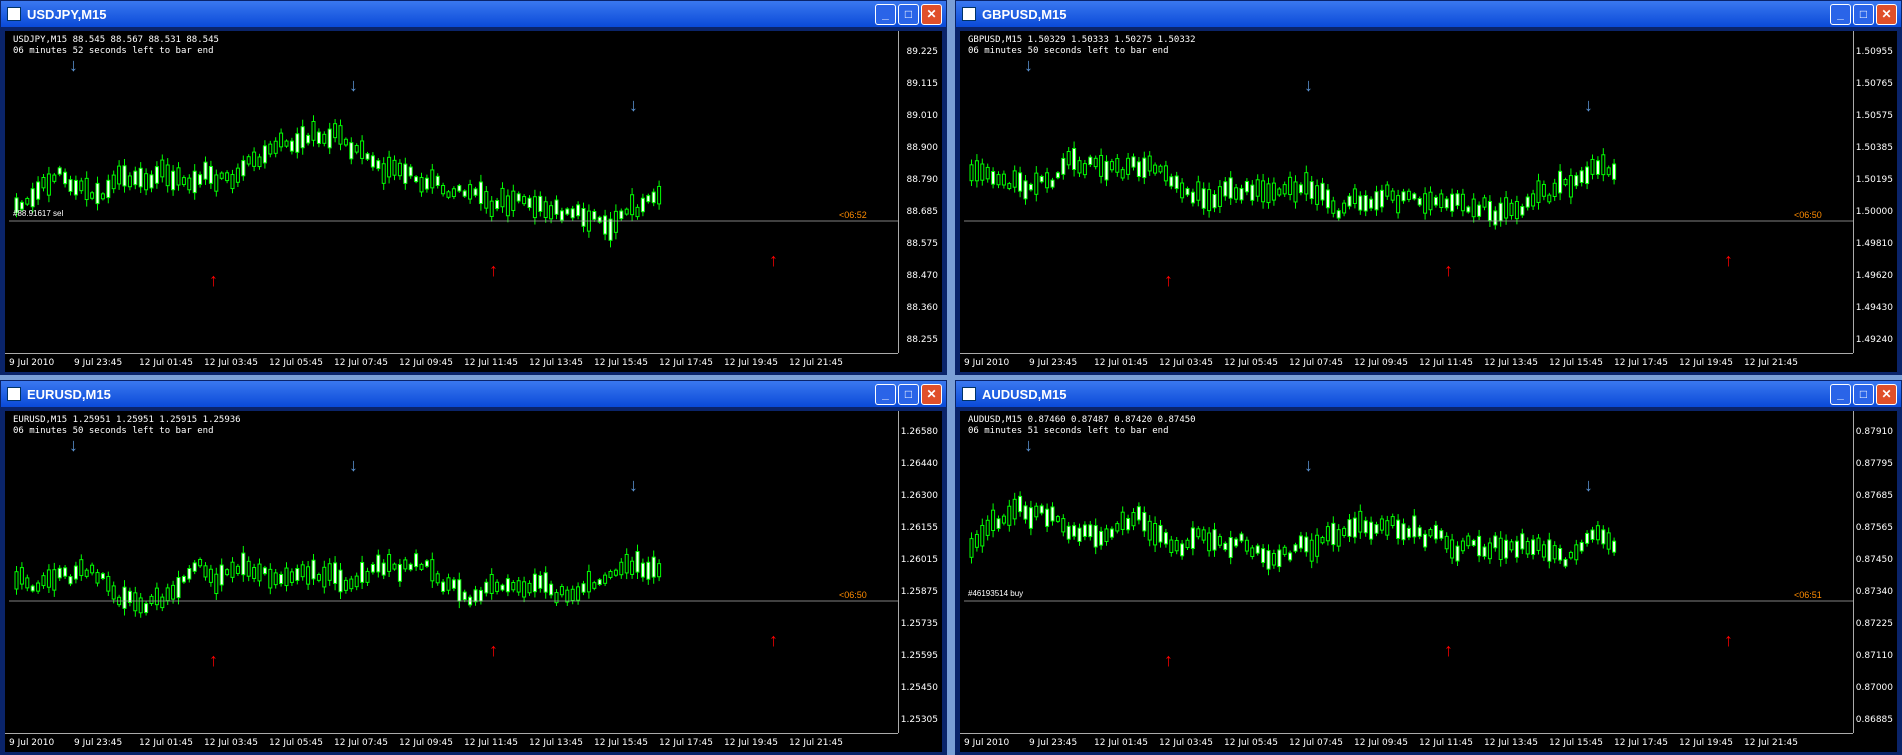 This screenshot has width=1902, height=755. What do you see at coordinates (987, 743) in the screenshot?
I see `time-tick: 9 Jul 2010` at bounding box center [987, 743].